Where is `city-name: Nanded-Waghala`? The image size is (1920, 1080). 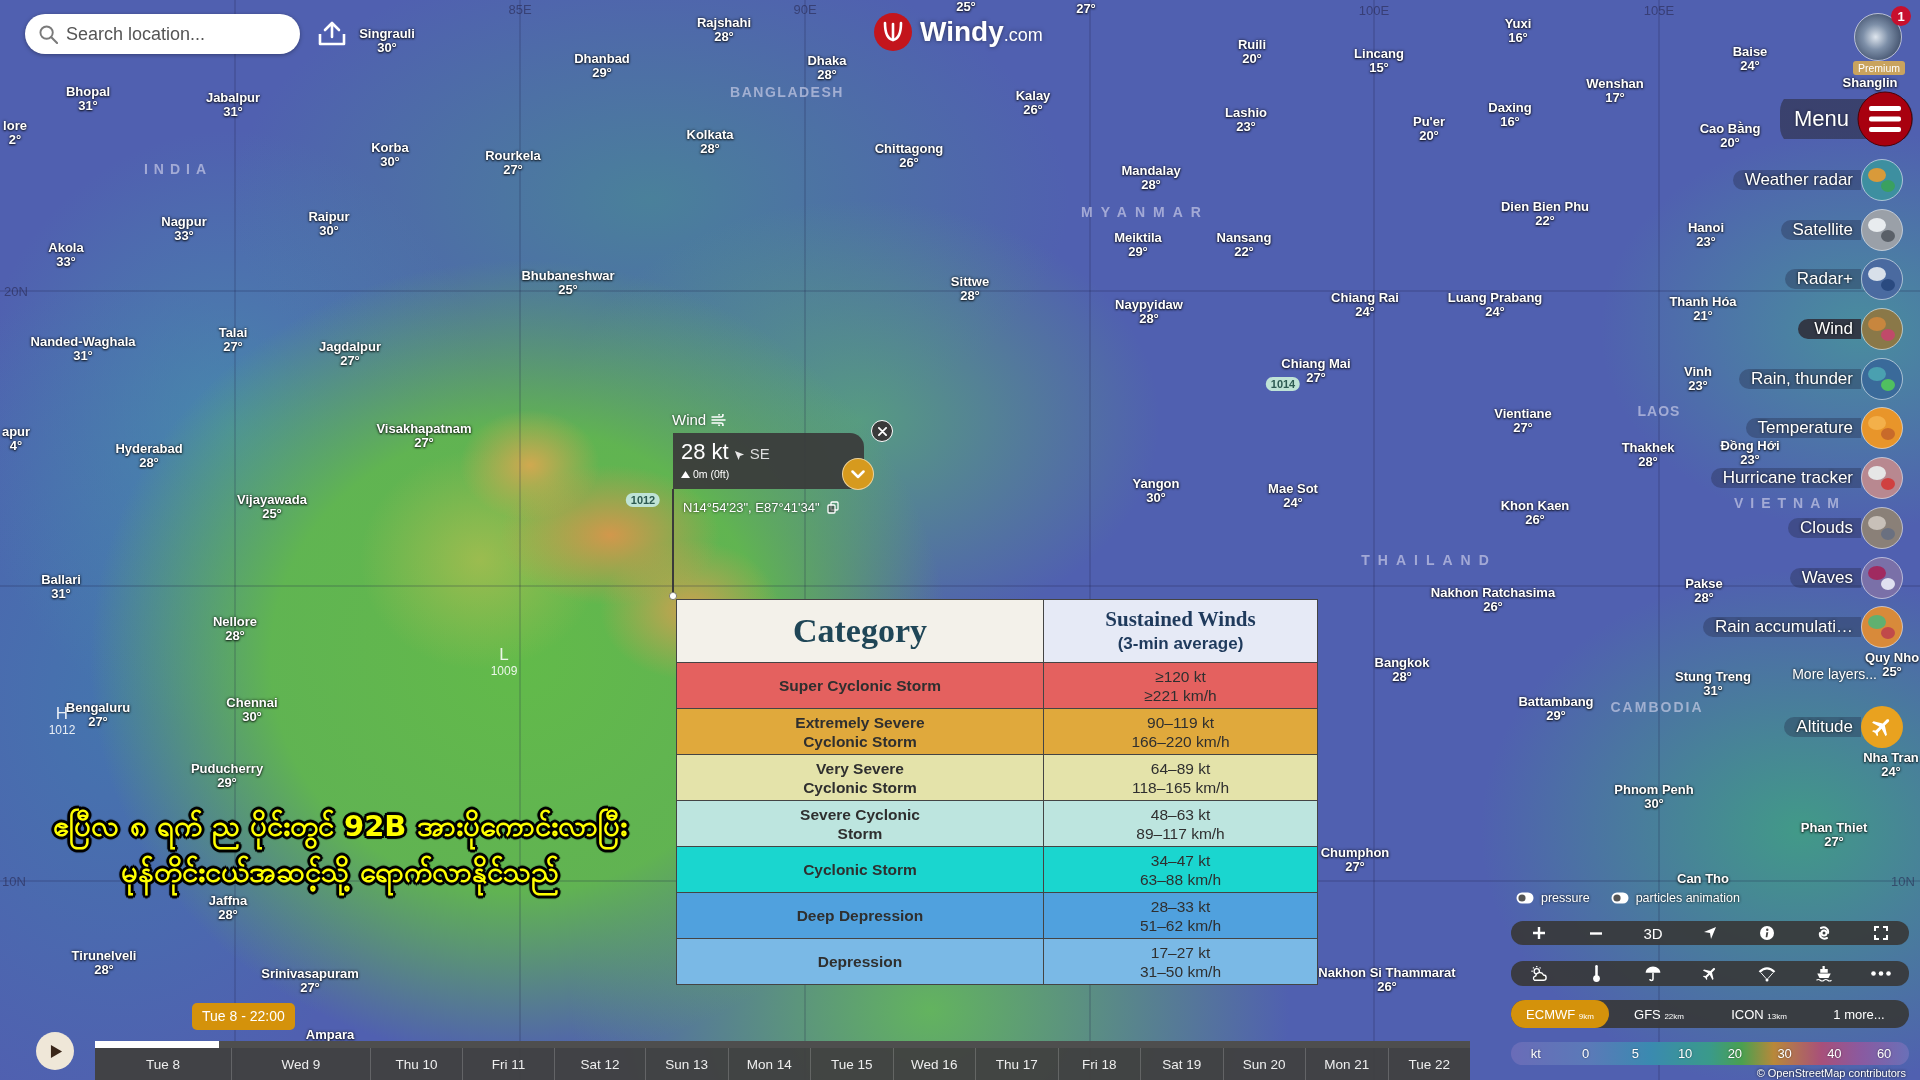
city-name: Nanded-Waghala is located at coordinates (83, 342).